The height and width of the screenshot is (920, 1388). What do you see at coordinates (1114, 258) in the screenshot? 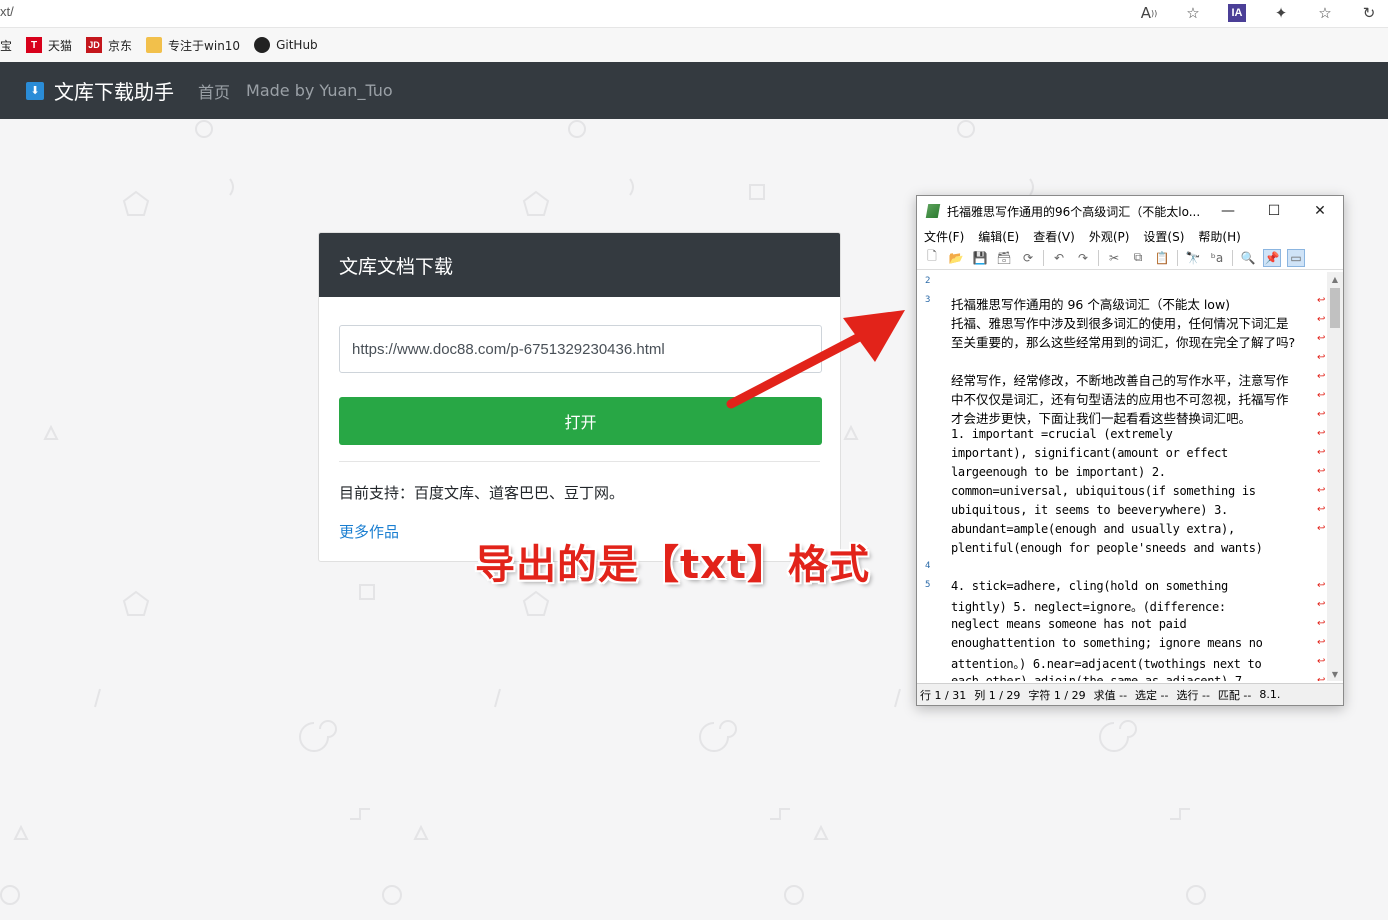
I see `cut-icon: ✂` at bounding box center [1114, 258].